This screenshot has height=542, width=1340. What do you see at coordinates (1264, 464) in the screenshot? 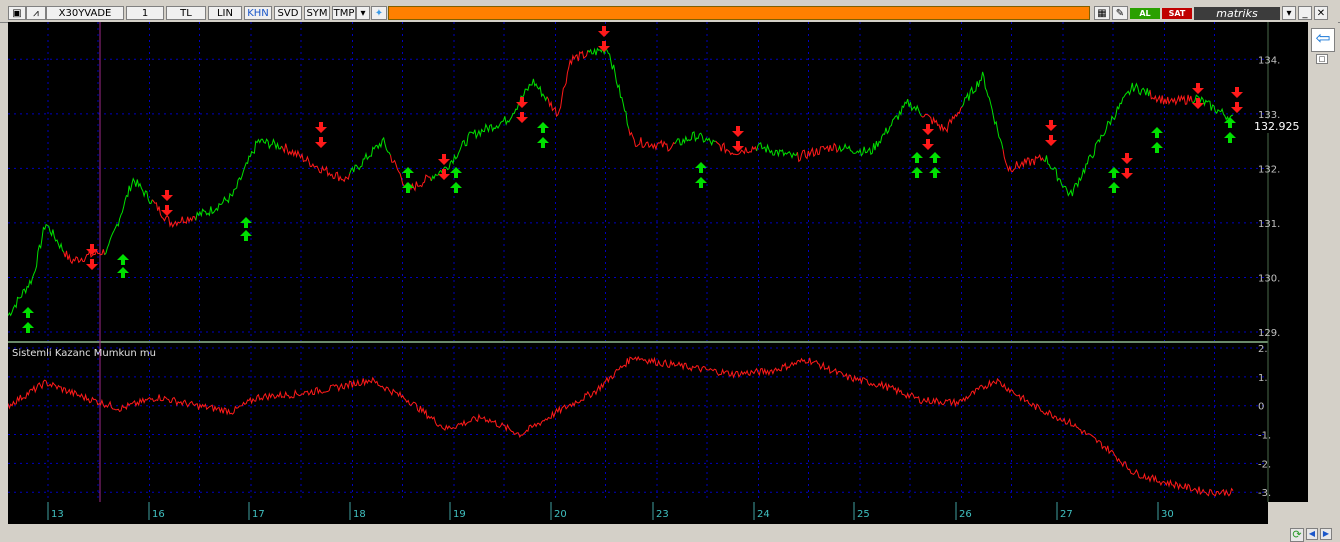
I see `indicator-tick-label: -2.` at bounding box center [1264, 464].